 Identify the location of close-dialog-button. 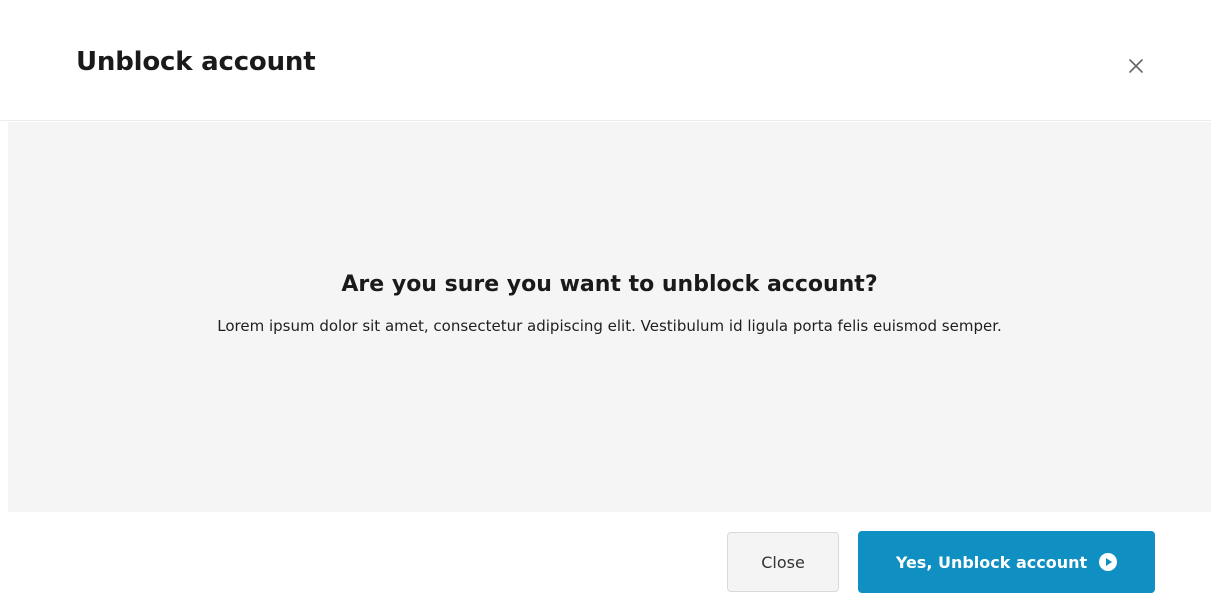
(1136, 66).